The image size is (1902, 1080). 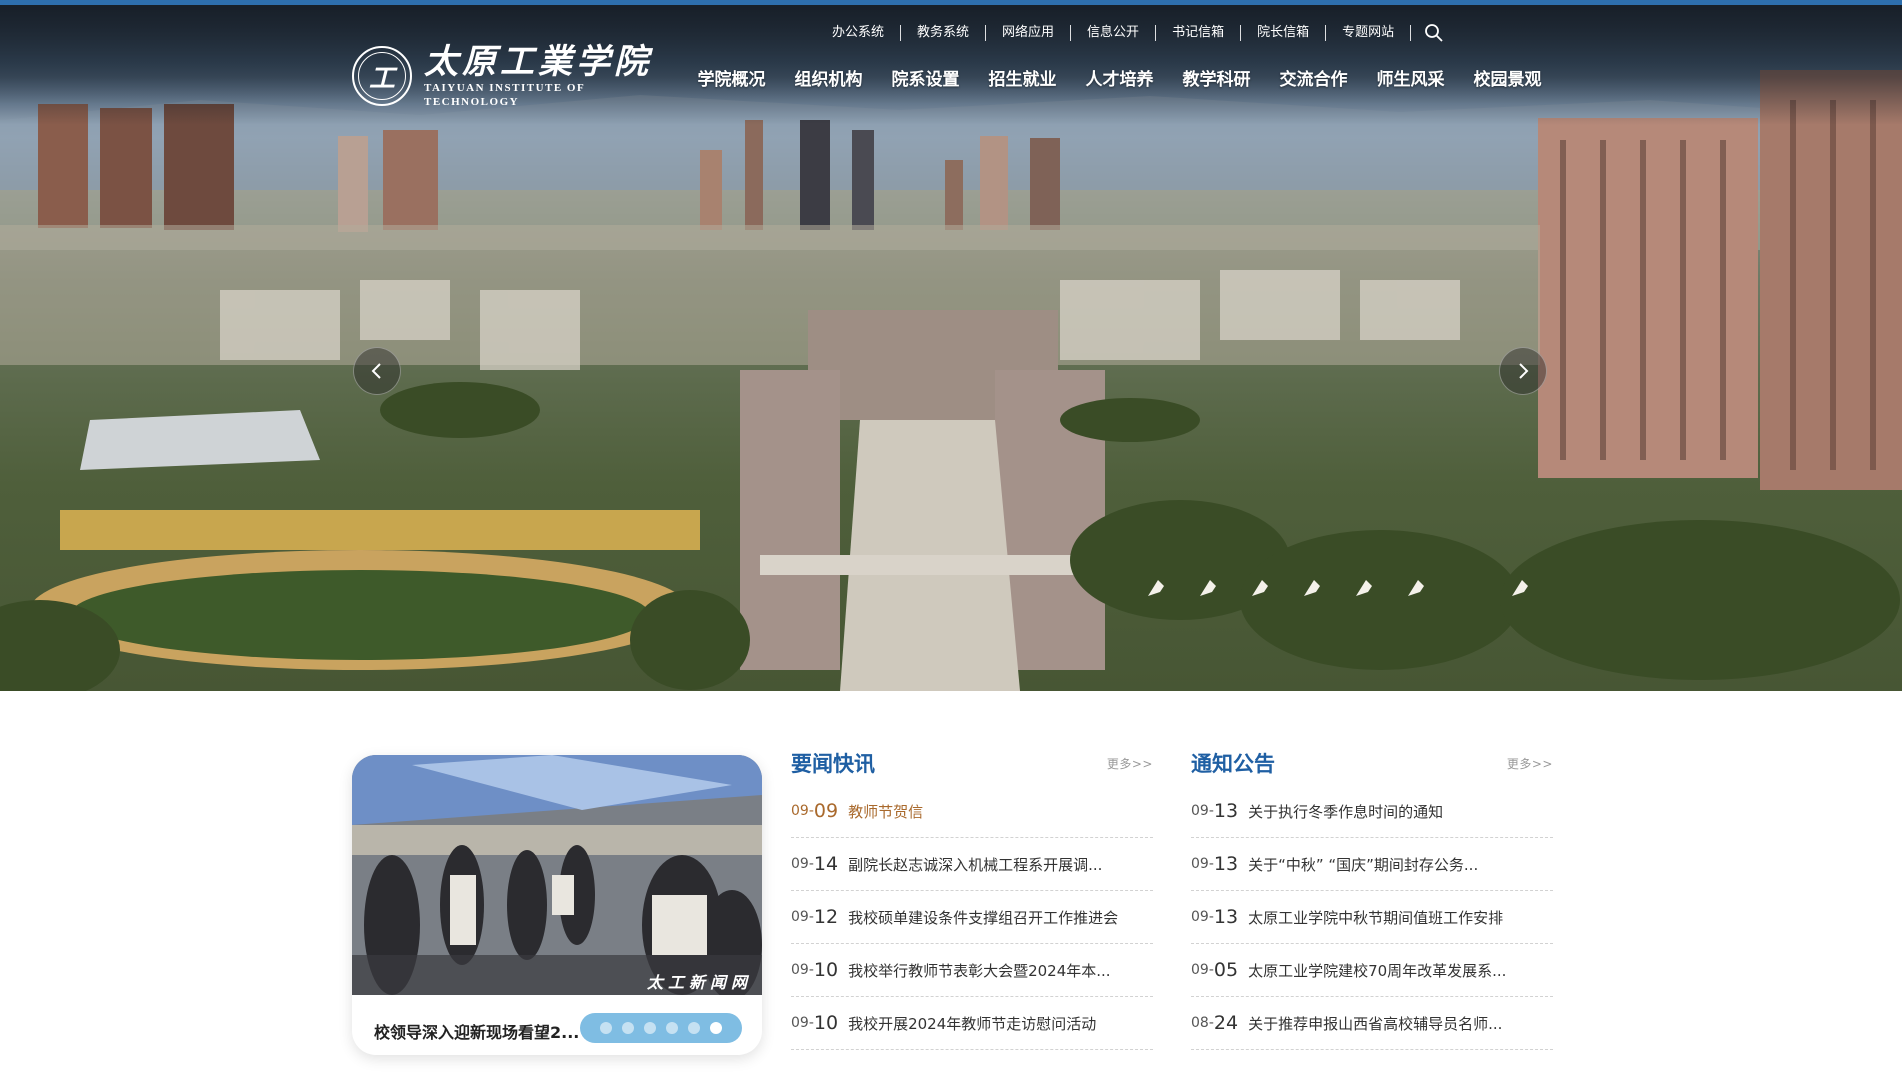 I want to click on nav-item-research: 教学科研, so click(x=1216, y=80).